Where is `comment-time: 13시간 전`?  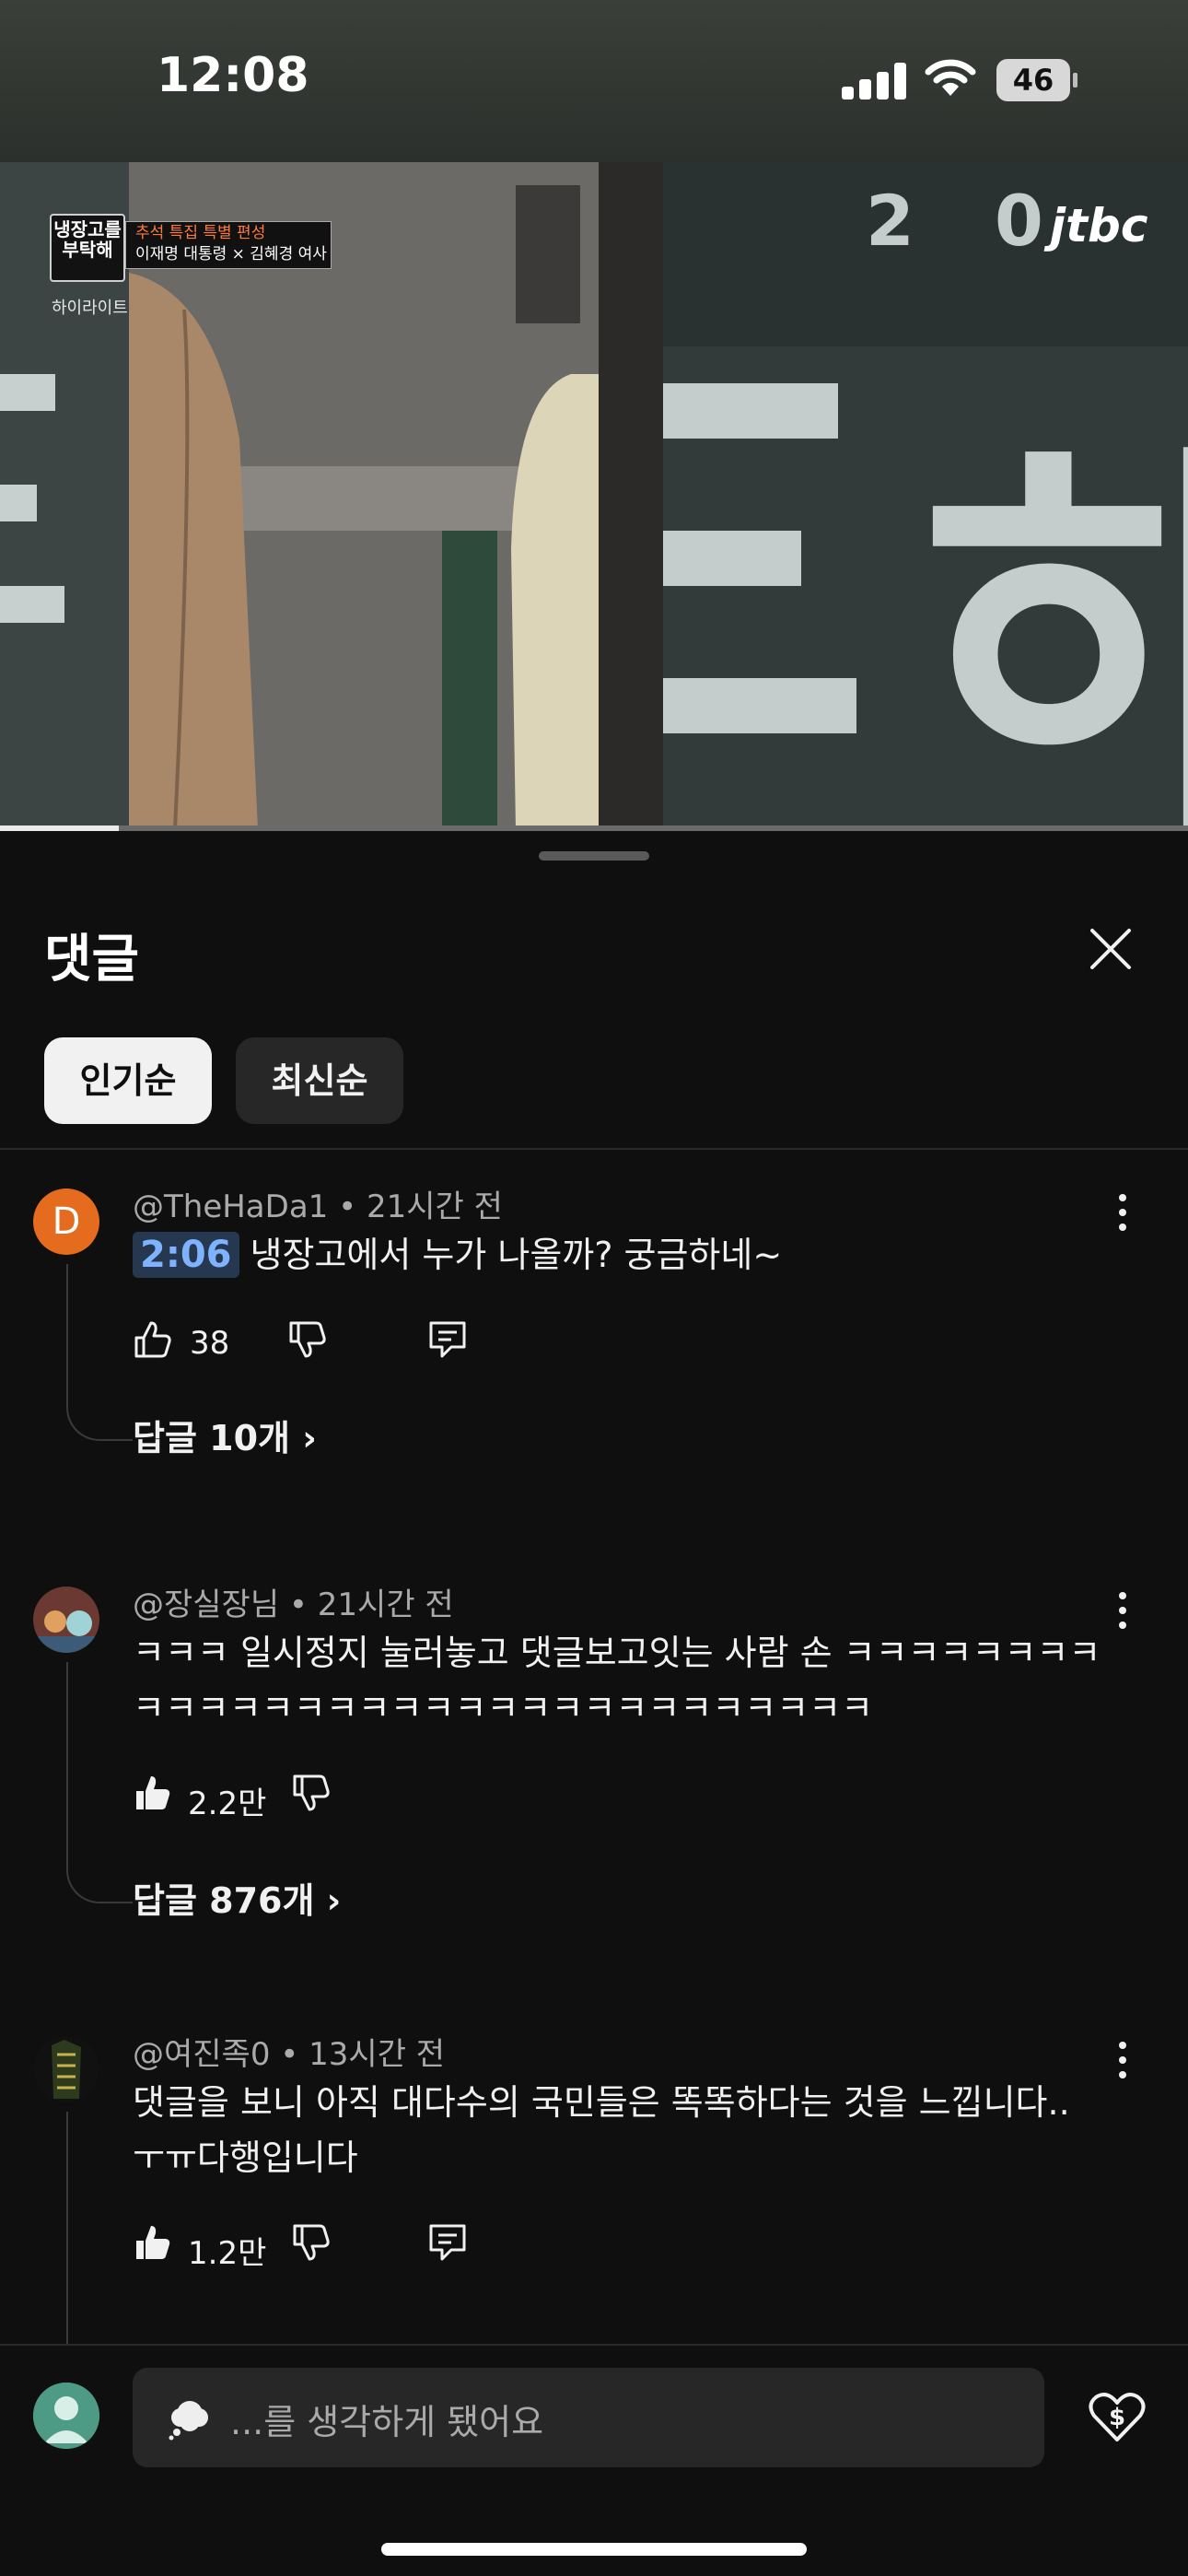
comment-time: 13시간 전 is located at coordinates (377, 2054).